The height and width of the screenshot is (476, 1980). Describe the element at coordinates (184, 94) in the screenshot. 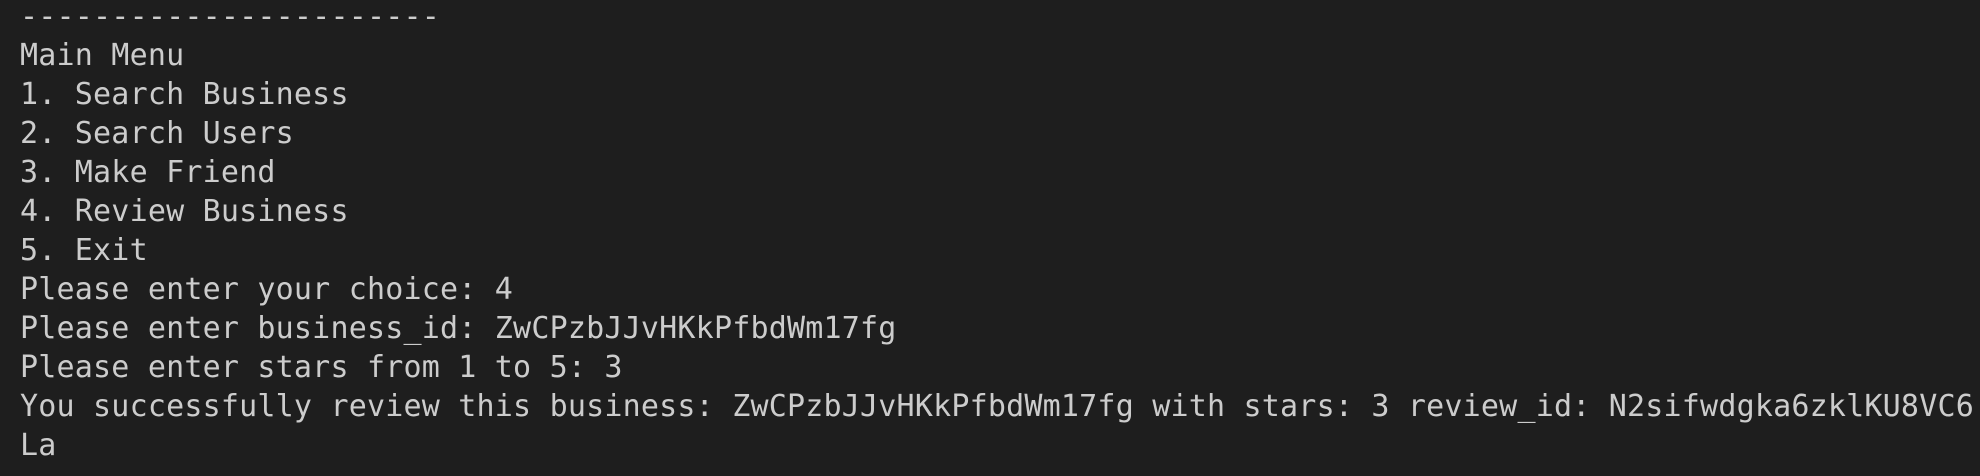

I see `menu-option-search-business: 1. Search Business` at that location.